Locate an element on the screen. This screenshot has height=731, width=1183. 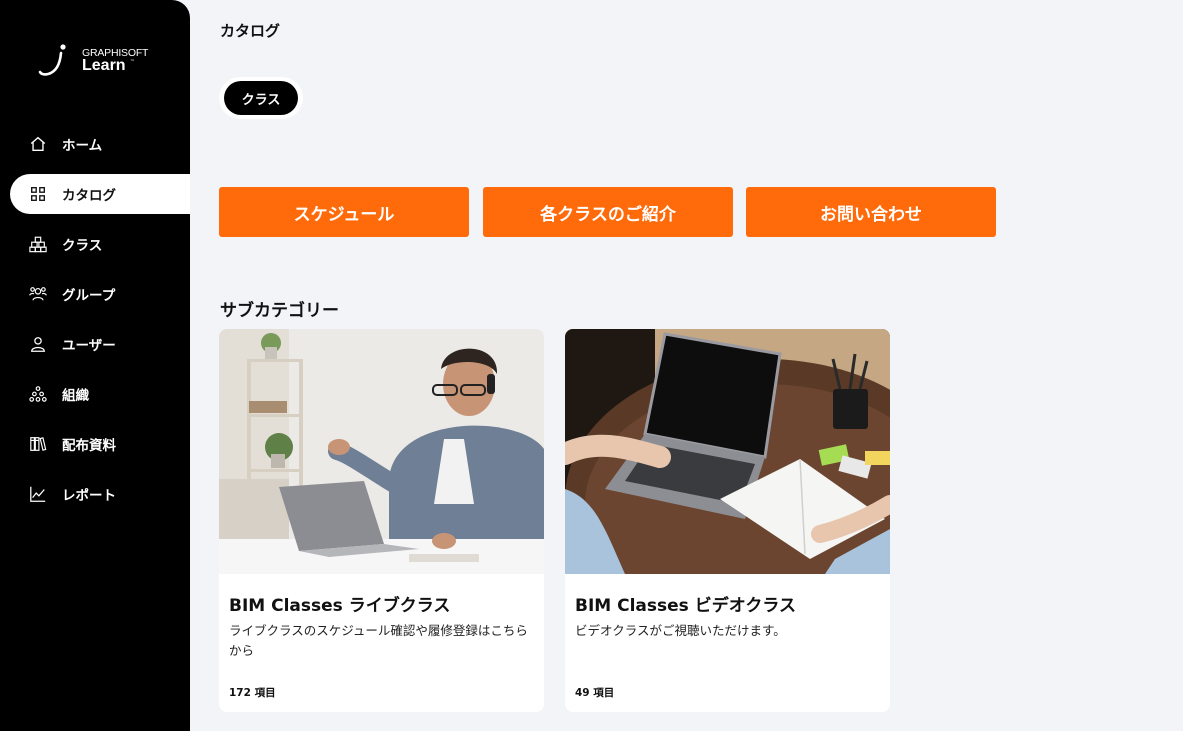
contact-button: お問い合わせ is located at coordinates (871, 212).